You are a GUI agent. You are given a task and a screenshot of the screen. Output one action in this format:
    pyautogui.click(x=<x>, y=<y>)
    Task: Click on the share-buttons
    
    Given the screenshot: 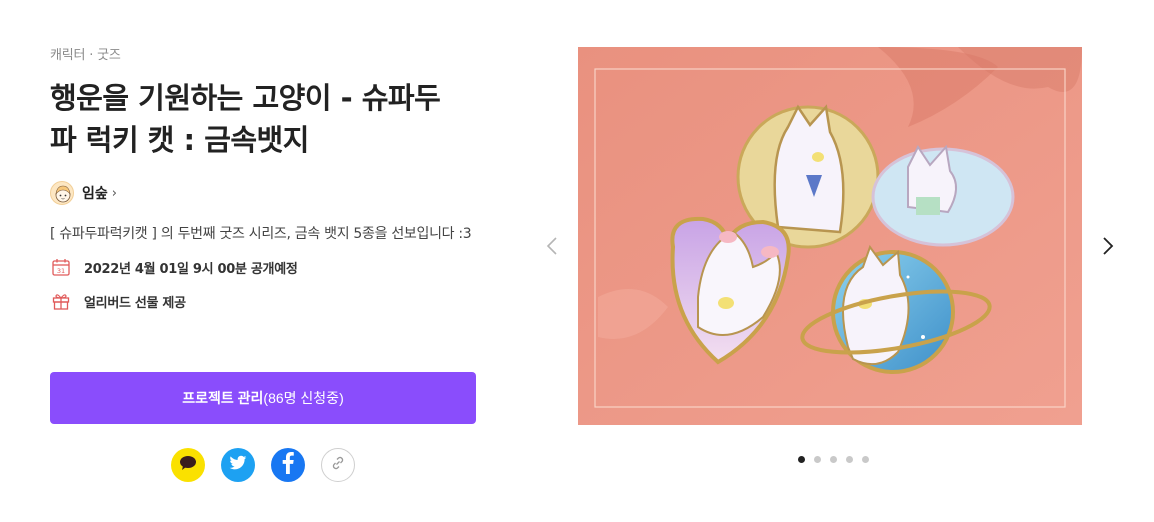 What is the action you would take?
    pyautogui.click(x=263, y=465)
    